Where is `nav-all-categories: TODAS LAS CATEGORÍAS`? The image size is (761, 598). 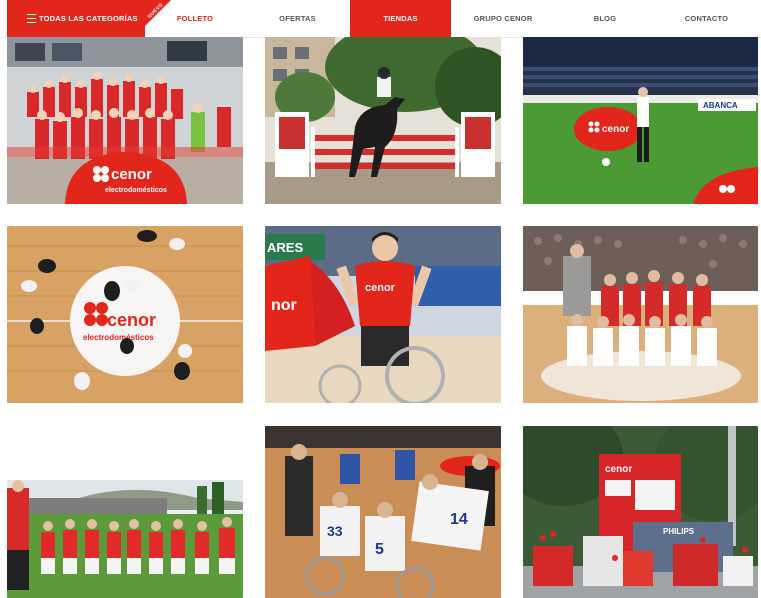 nav-all-categories: TODAS LAS CATEGORÍAS is located at coordinates (76, 18).